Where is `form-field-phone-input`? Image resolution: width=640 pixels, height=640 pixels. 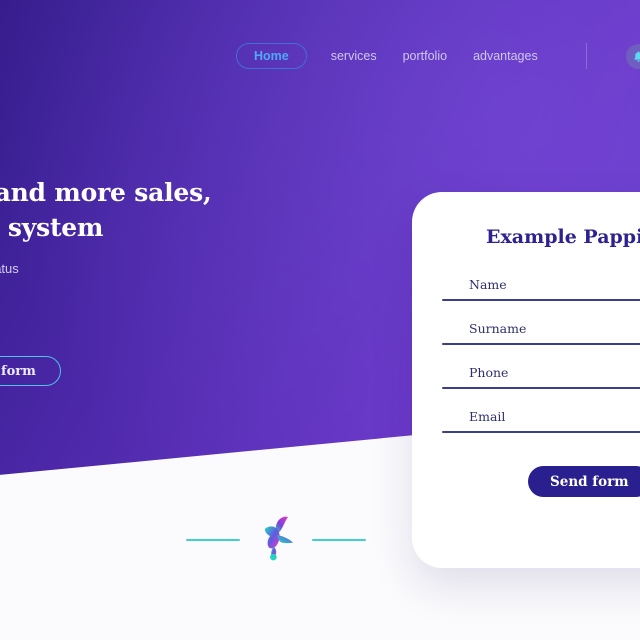 form-field-phone-input is located at coordinates (541, 388).